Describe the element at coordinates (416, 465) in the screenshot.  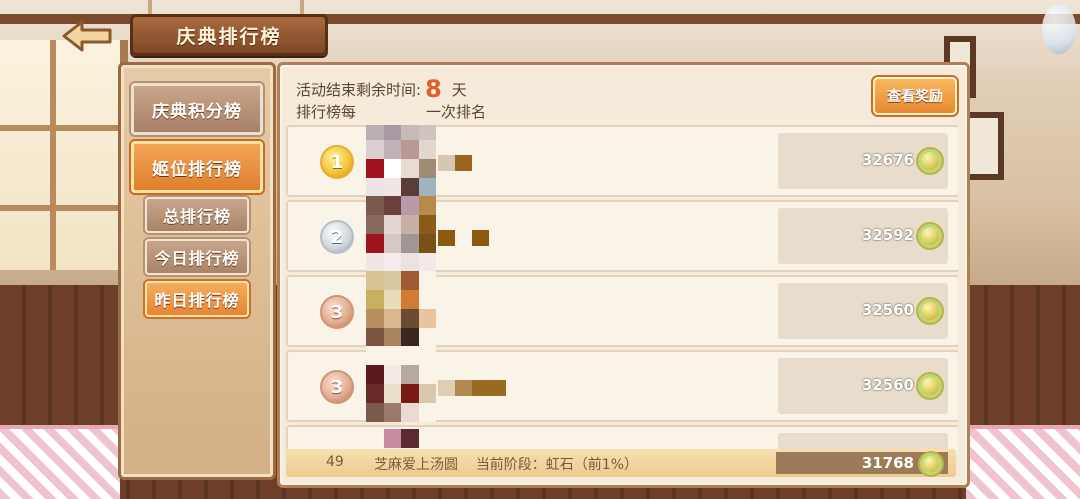
I see `my-name: 芝麻爱上汤圆` at that location.